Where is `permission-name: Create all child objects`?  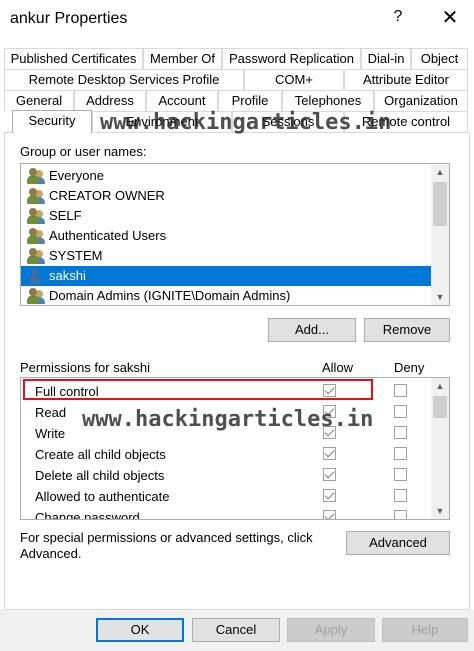 permission-name: Create all child objects is located at coordinates (100, 454).